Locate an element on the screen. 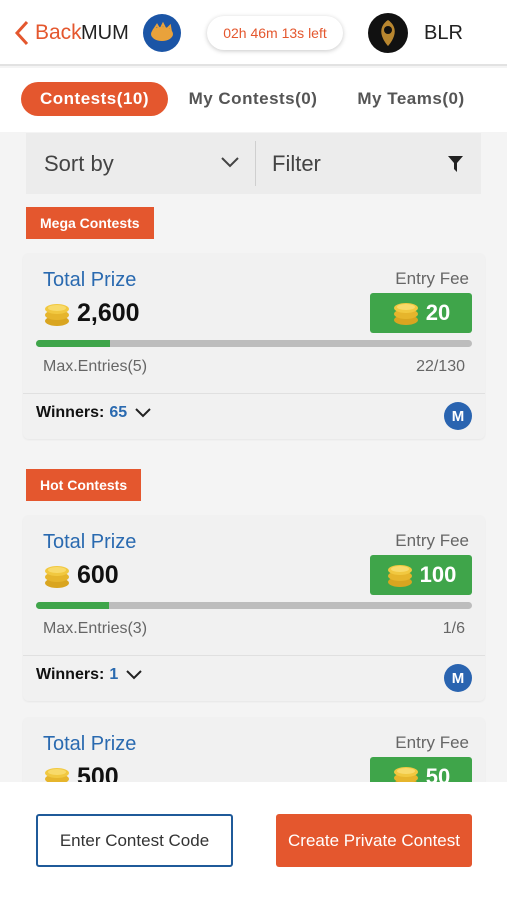  team1-name: MUM is located at coordinates (105, 33).